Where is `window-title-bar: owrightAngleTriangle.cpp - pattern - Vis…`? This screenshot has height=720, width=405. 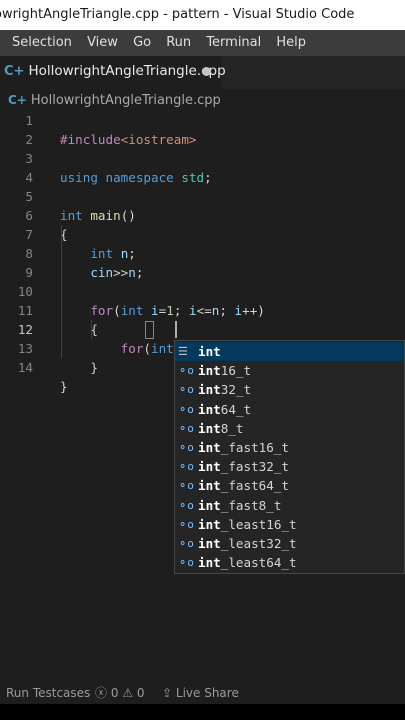 window-title-bar: owrightAngleTriangle.cpp - pattern - Vis… is located at coordinates (202, 15).